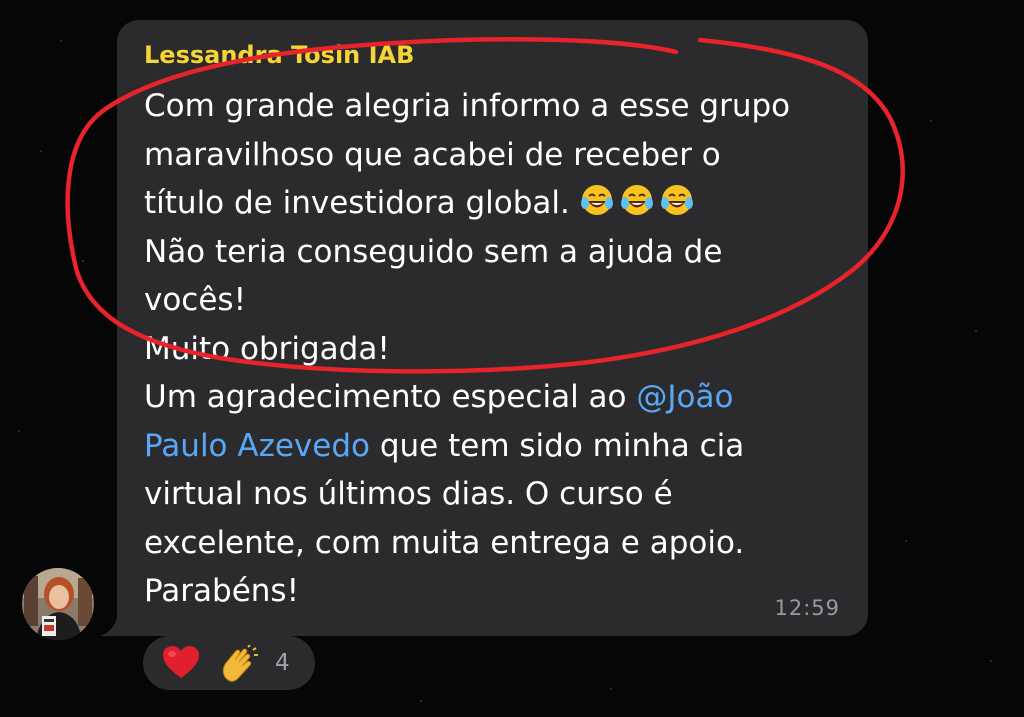 The width and height of the screenshot is (1024, 717). I want to click on message-line-text: título de investidora global., so click(357, 203).